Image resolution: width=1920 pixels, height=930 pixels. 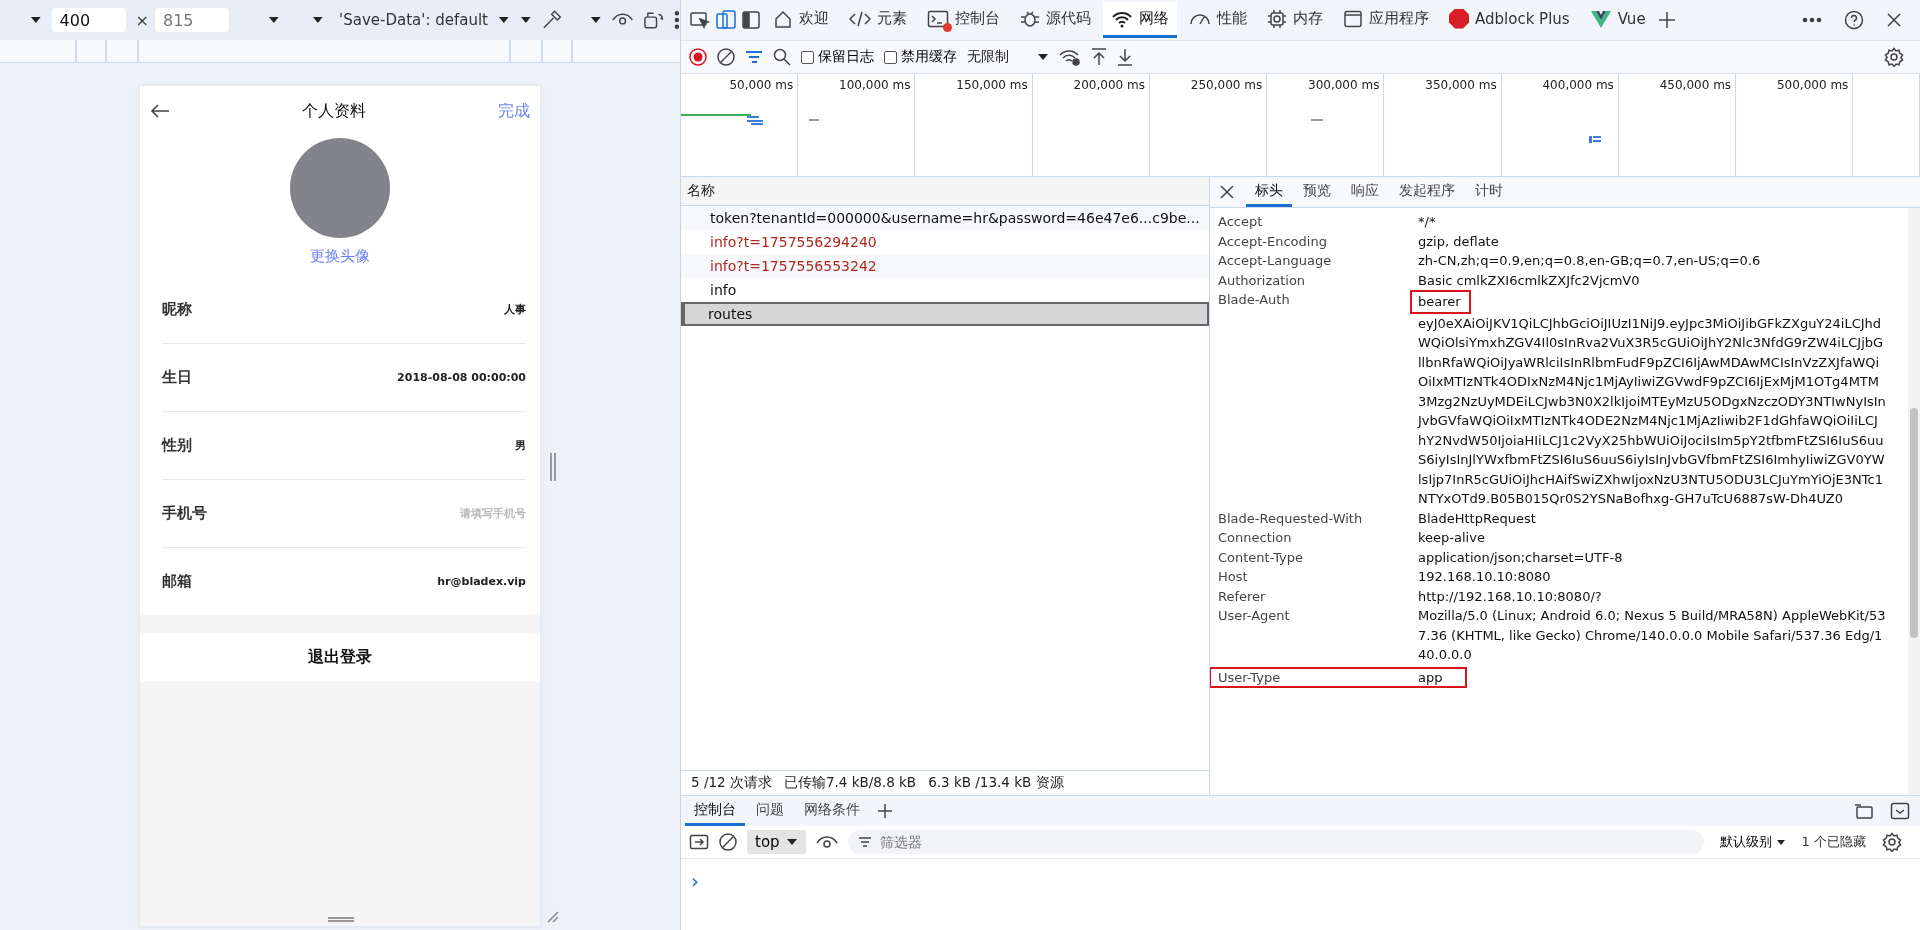 I want to click on corner-resize-icon, so click(x=552, y=916).